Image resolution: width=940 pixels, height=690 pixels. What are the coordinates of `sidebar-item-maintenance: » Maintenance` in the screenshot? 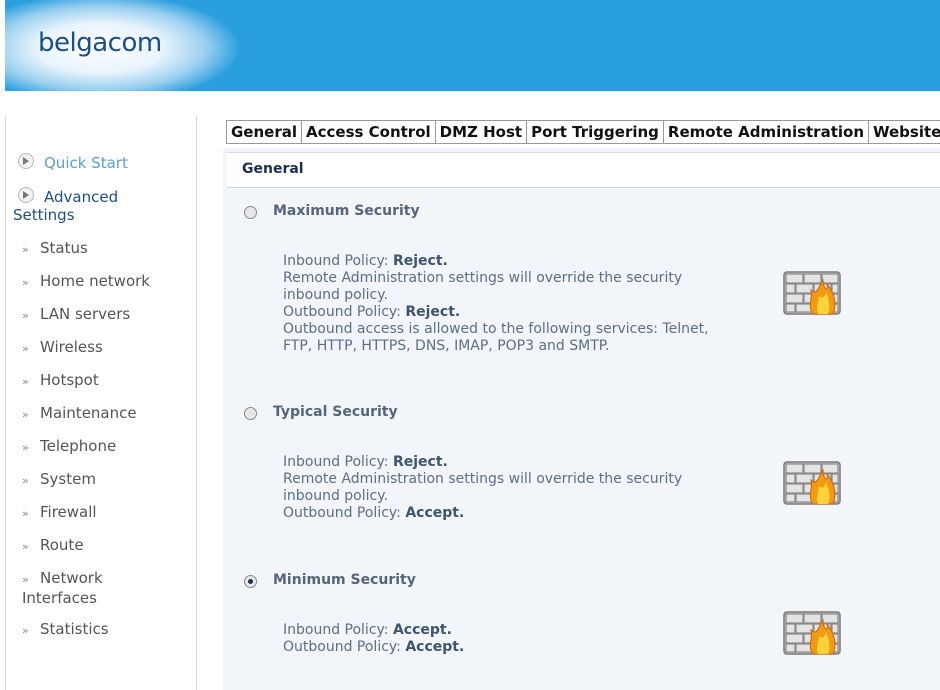 It's located at (79, 414).